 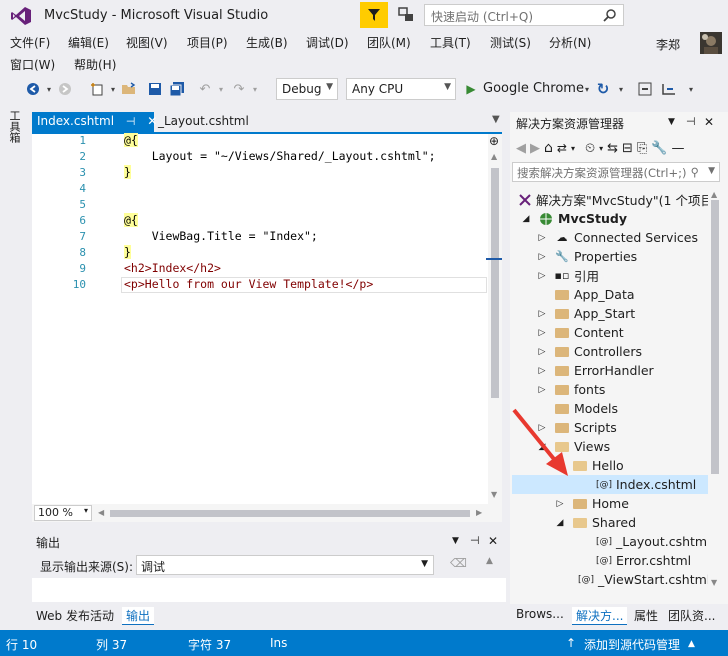 I want to click on solution-configuration-select: Debug ▼, so click(x=307, y=89).